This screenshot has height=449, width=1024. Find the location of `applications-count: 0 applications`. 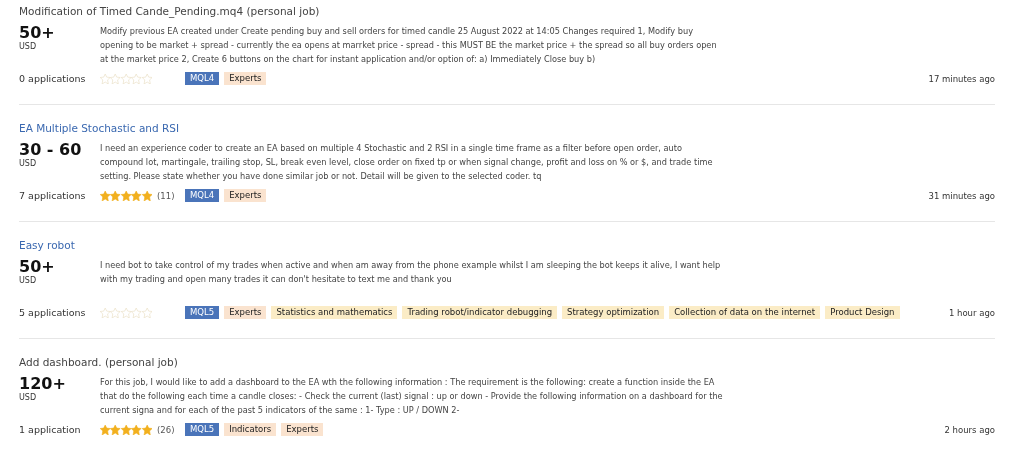

applications-count: 0 applications is located at coordinates (53, 78).